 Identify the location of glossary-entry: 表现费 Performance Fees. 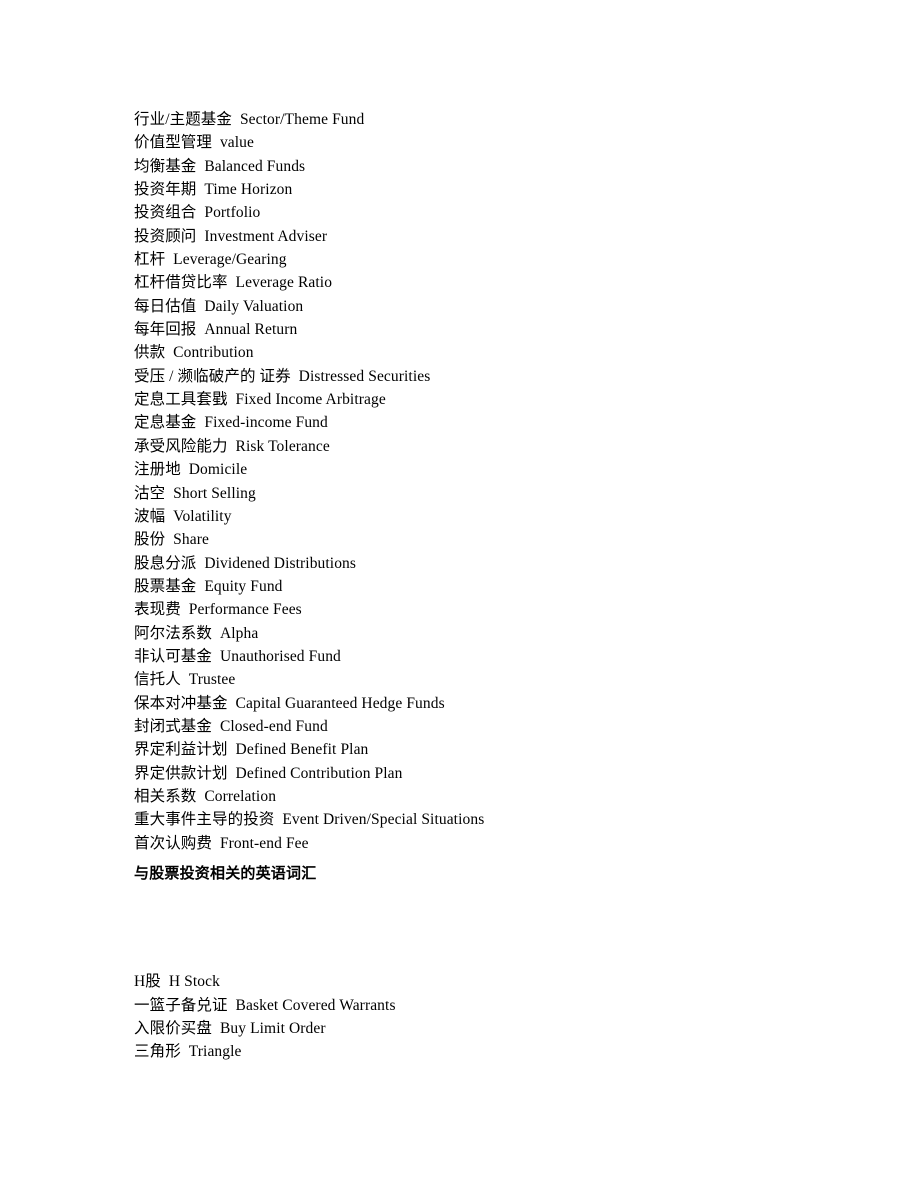
(218, 610).